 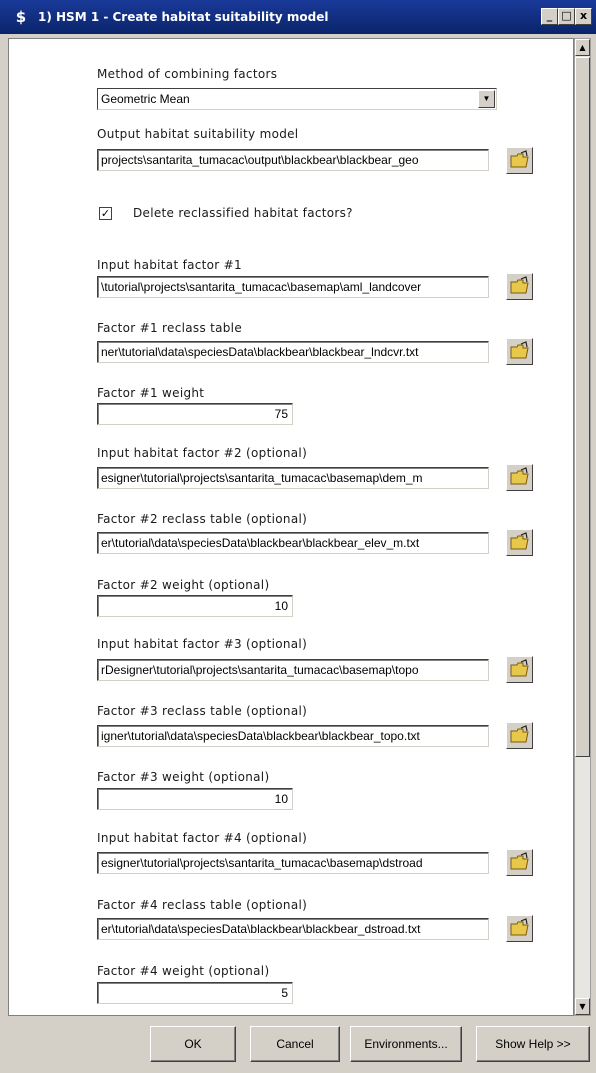 I want to click on vertical-scrollbar: ▲ ▼, so click(x=582, y=527).